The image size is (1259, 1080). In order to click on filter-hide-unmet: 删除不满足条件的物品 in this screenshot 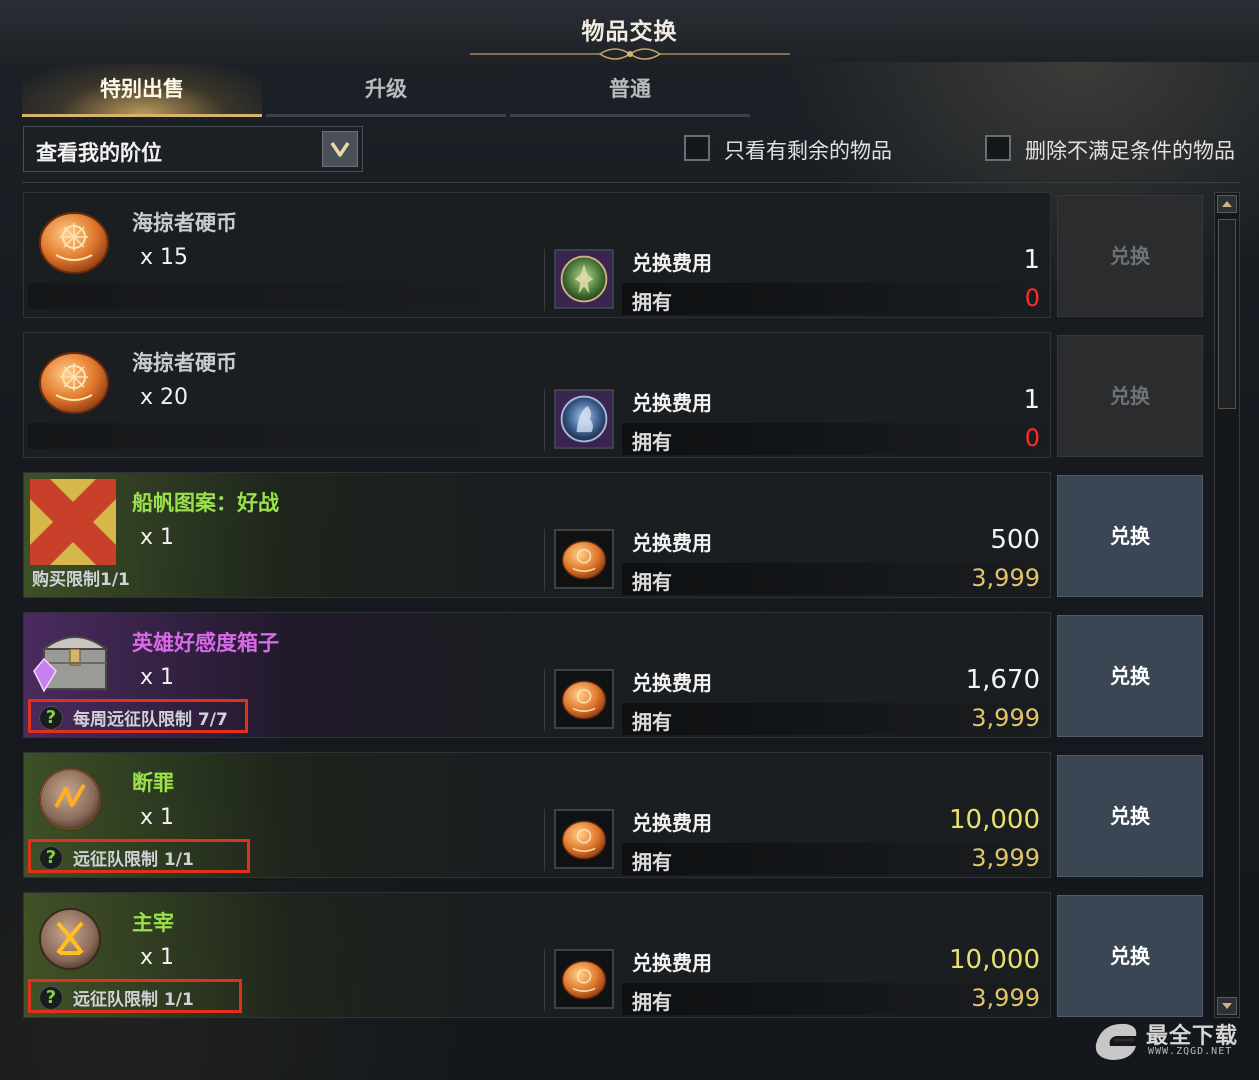, I will do `click(1117, 149)`.